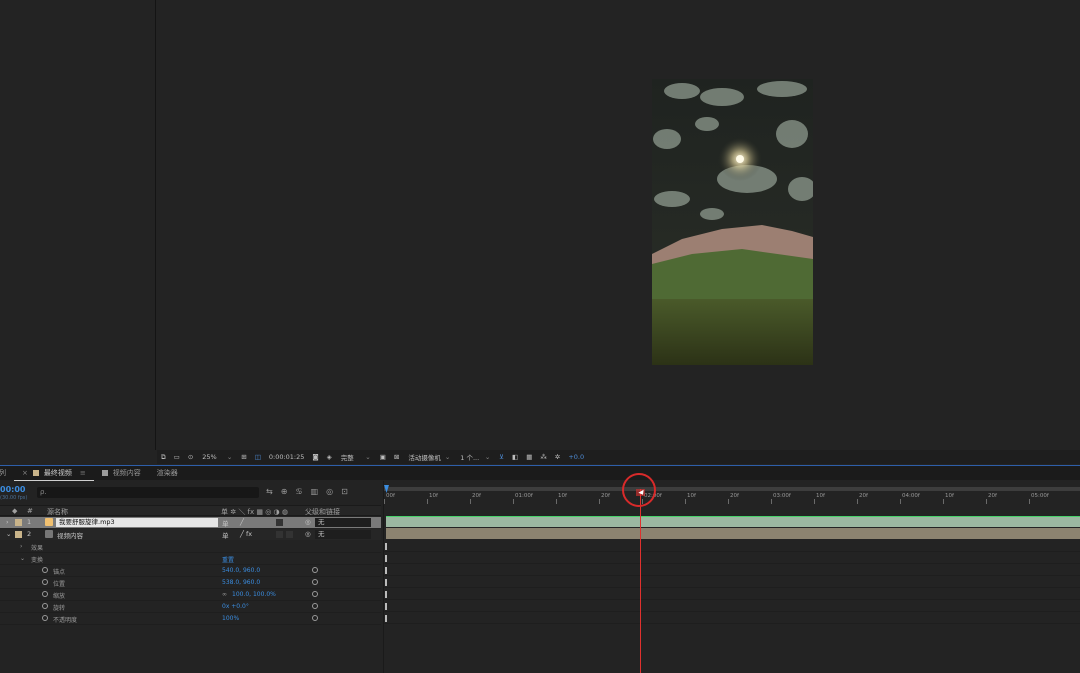 Image resolution: width=1080 pixels, height=673 pixels. What do you see at coordinates (83, 473) in the screenshot?
I see `menu-icon: ≡` at bounding box center [83, 473].